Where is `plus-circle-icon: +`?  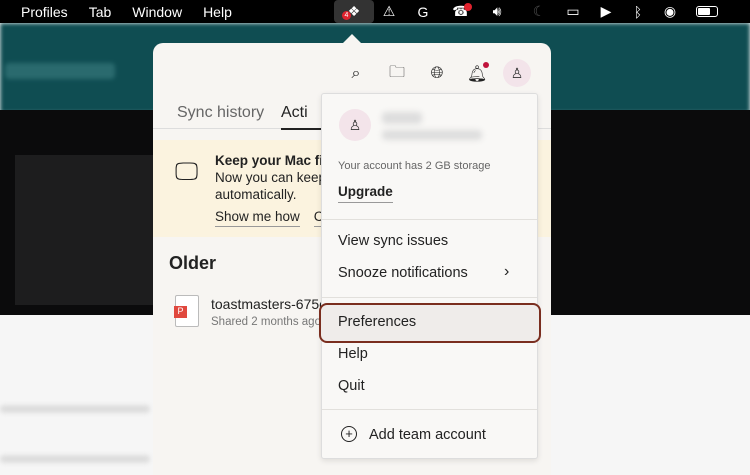 plus-circle-icon: + is located at coordinates (349, 434).